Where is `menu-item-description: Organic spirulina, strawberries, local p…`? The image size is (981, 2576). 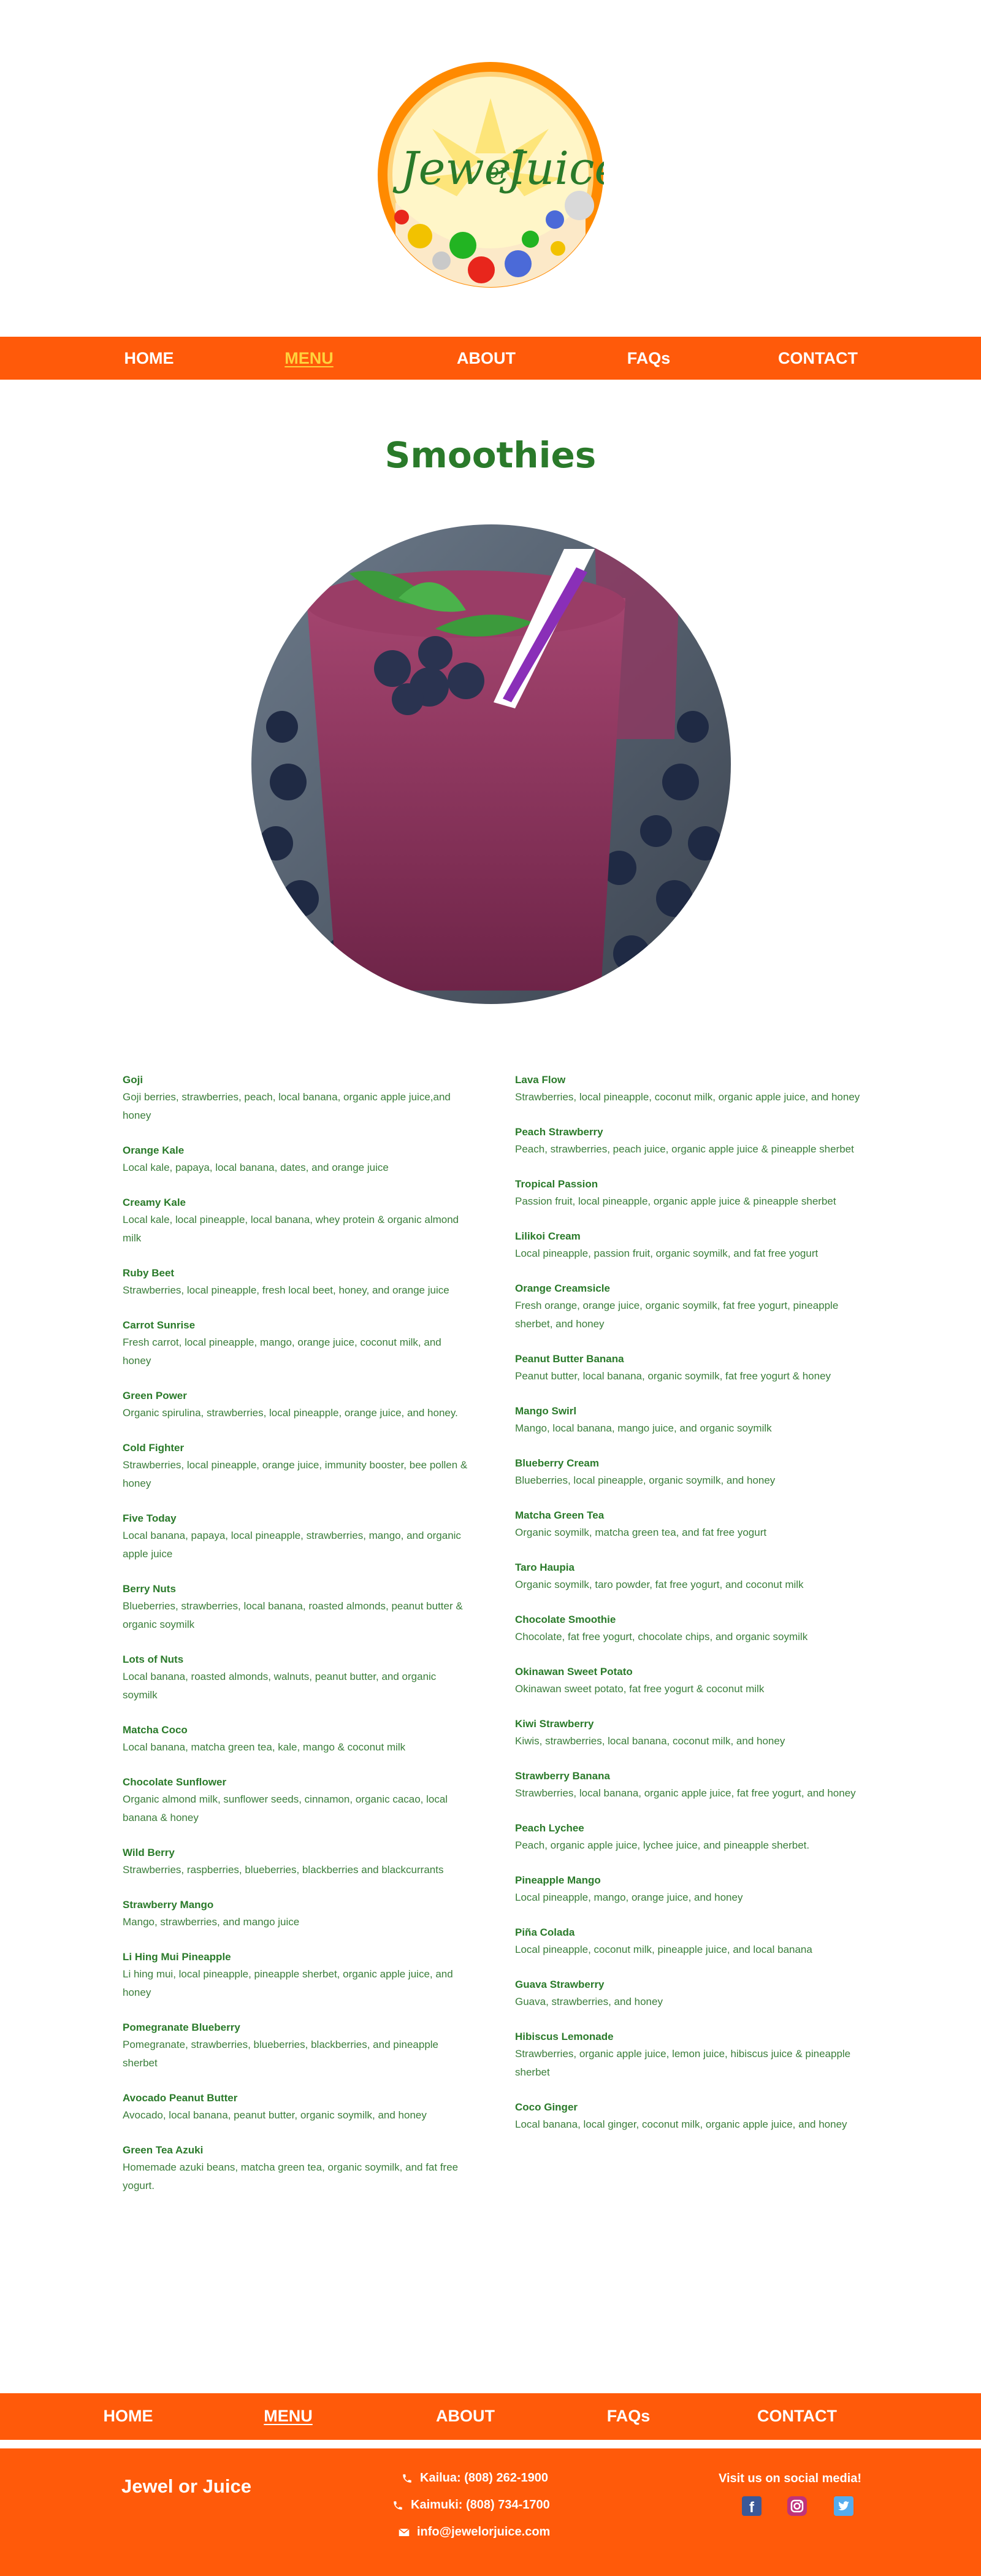
menu-item-description: Organic spirulina, strawberries, local p… is located at coordinates (290, 1413).